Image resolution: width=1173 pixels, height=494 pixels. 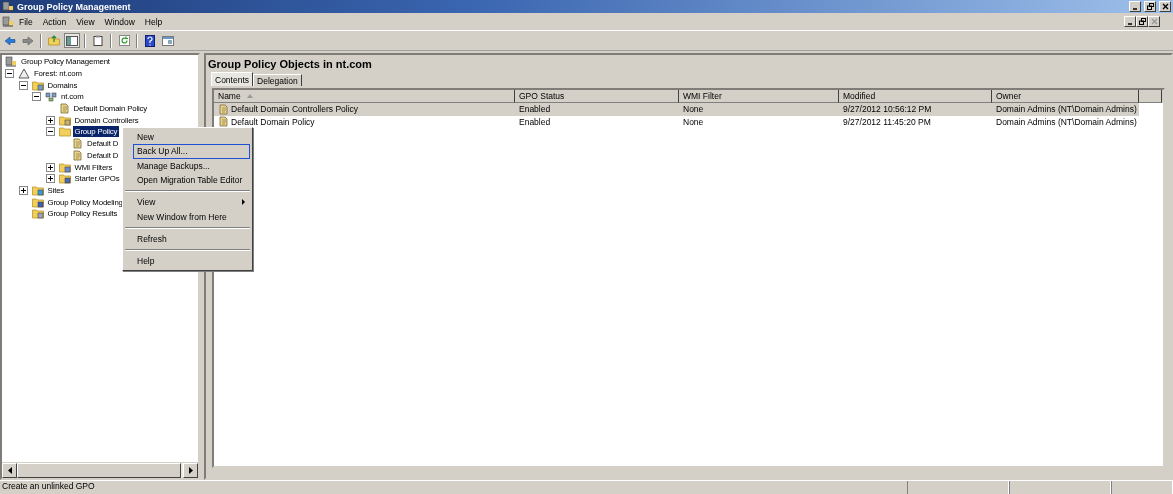 What do you see at coordinates (232, 79) in the screenshot?
I see `tab: Contents` at bounding box center [232, 79].